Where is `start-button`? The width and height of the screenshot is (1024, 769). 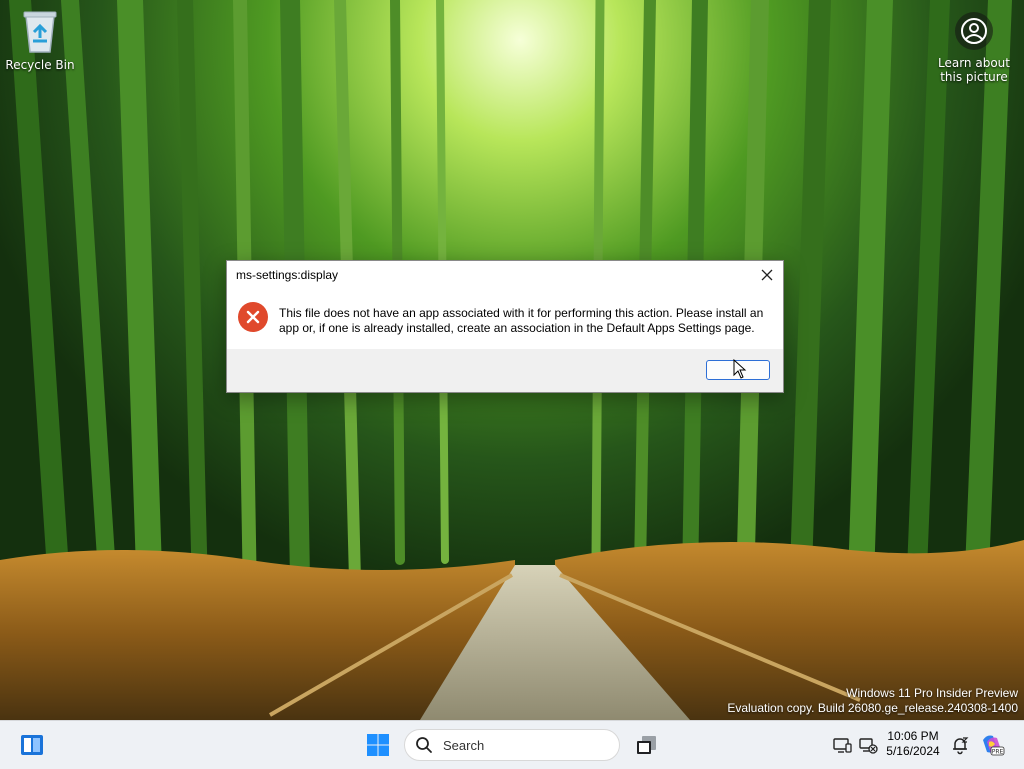 start-button is located at coordinates (378, 745).